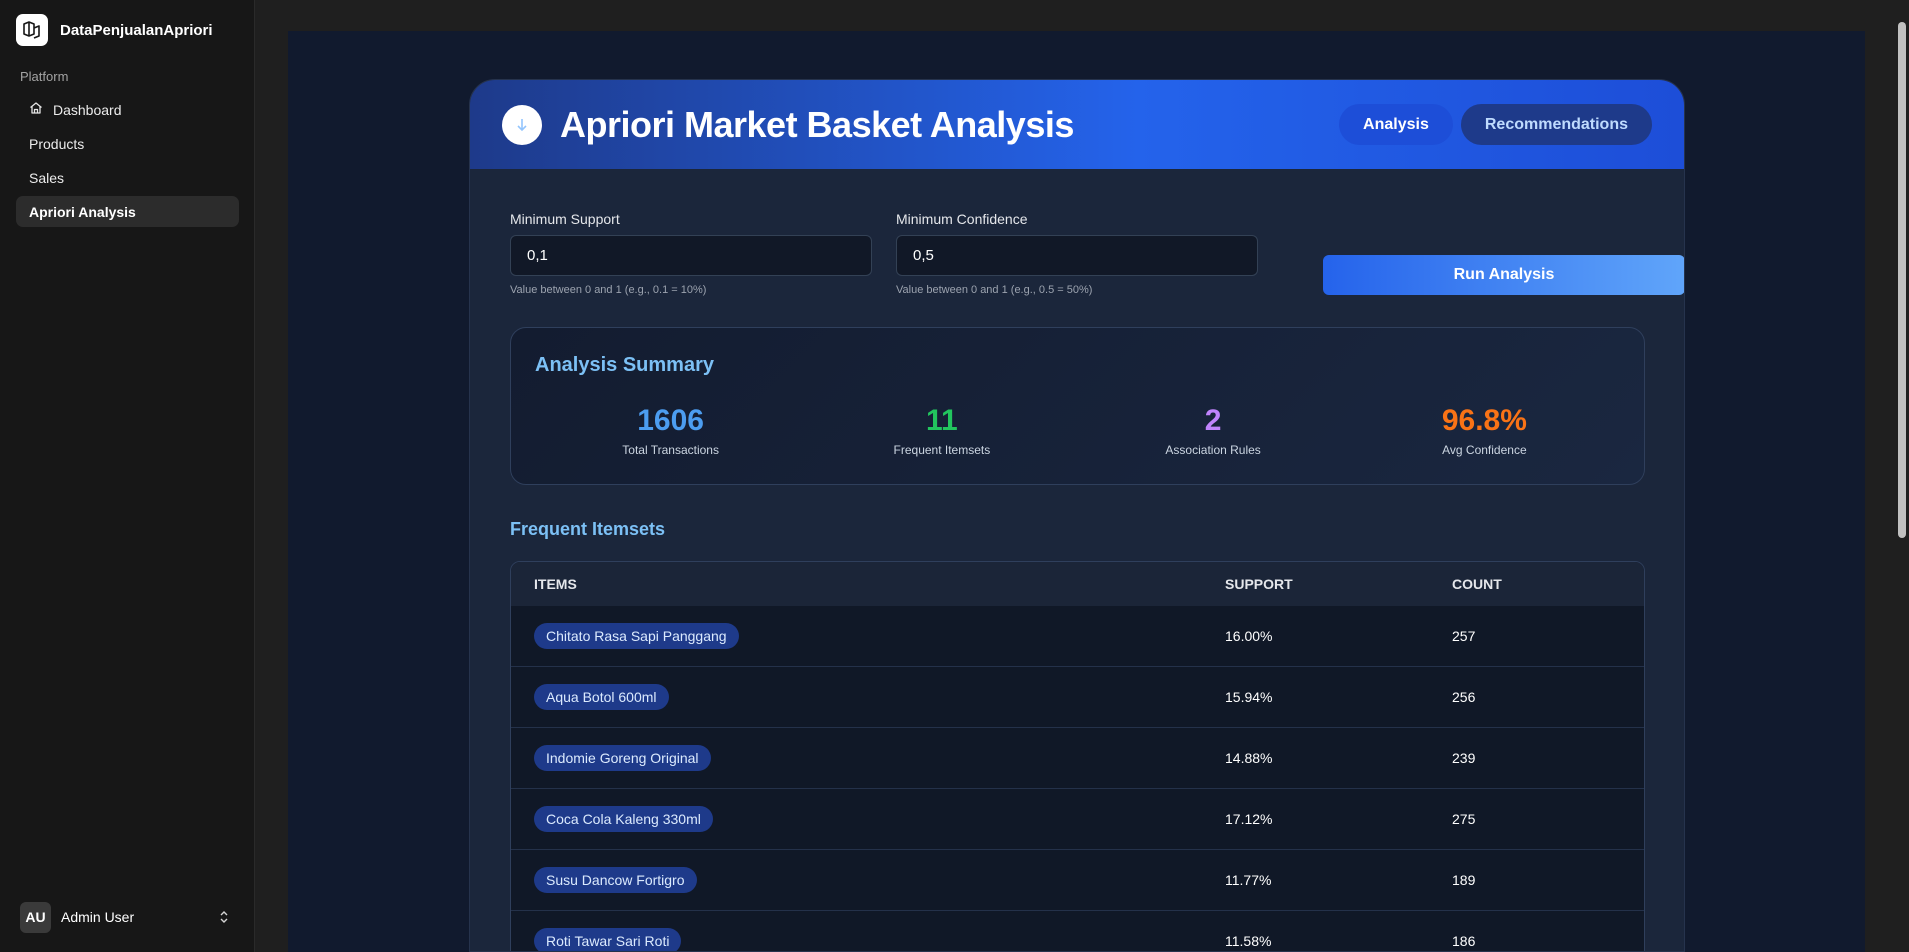  What do you see at coordinates (608, 290) in the screenshot?
I see `min-support-hint: Value between 0 and 1 (e.g., 0.1 = 10%)` at bounding box center [608, 290].